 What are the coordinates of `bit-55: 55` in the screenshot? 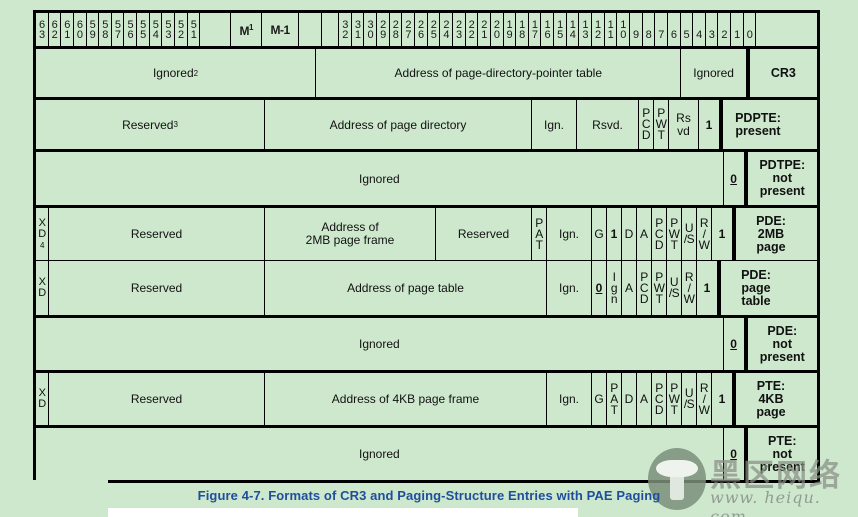 It's located at (143, 29).